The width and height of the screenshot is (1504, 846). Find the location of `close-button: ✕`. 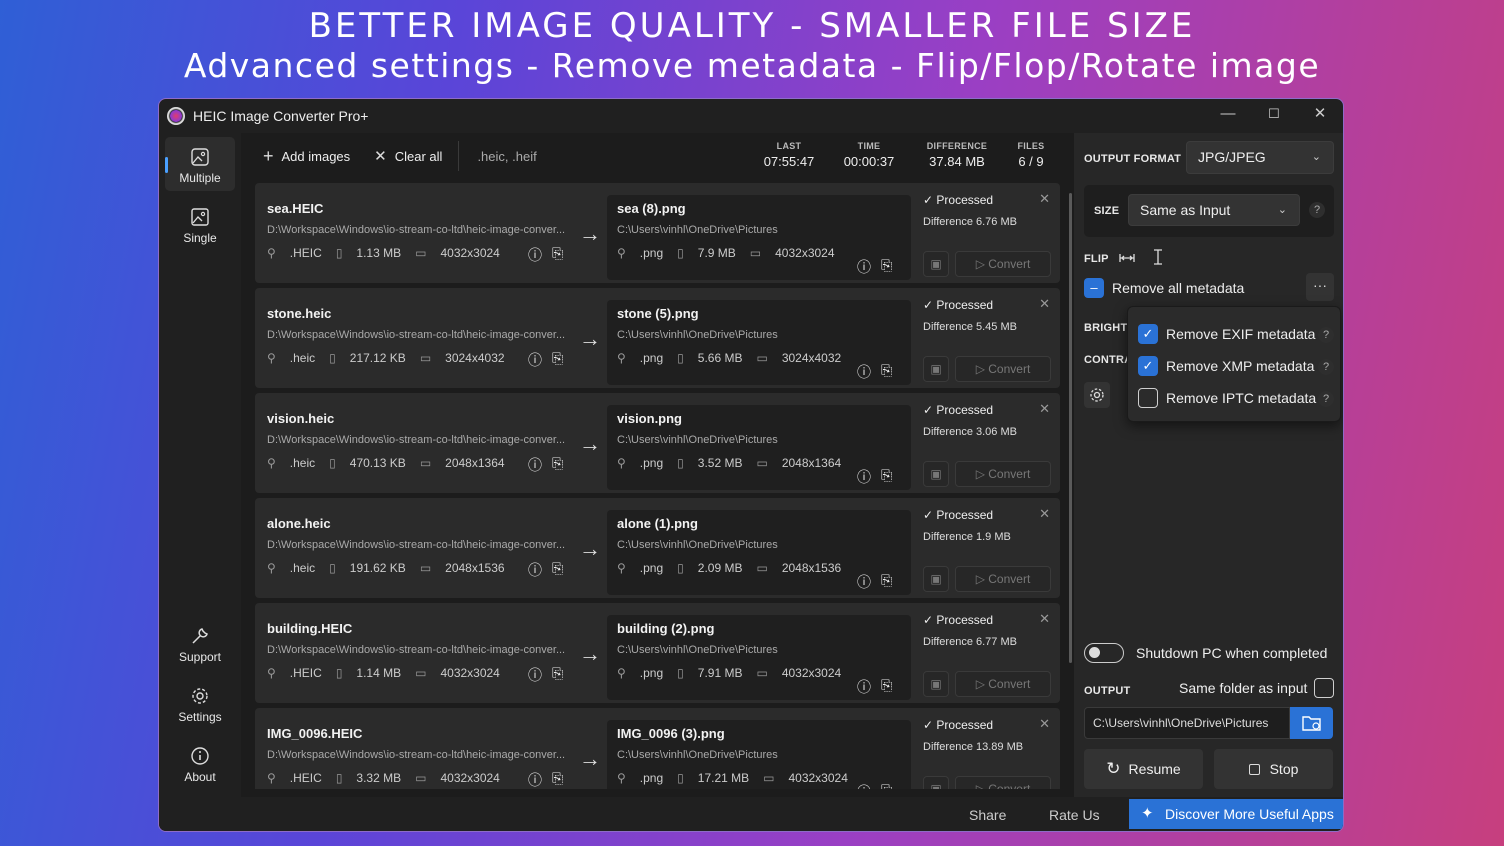

close-button: ✕ is located at coordinates (1320, 115).